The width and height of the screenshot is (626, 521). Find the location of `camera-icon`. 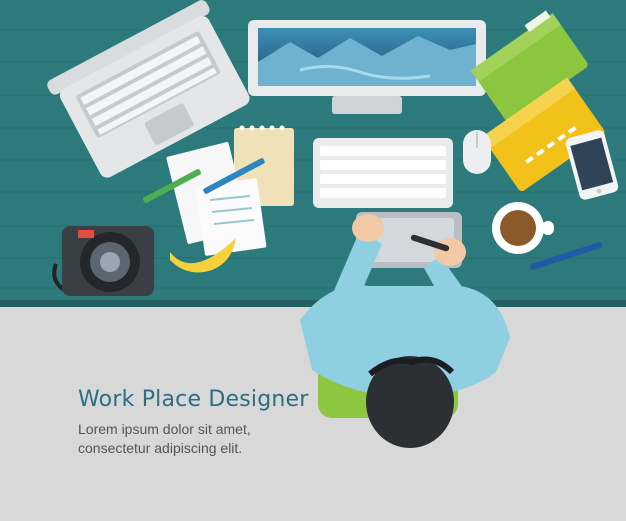

camera-icon is located at coordinates (103, 261).